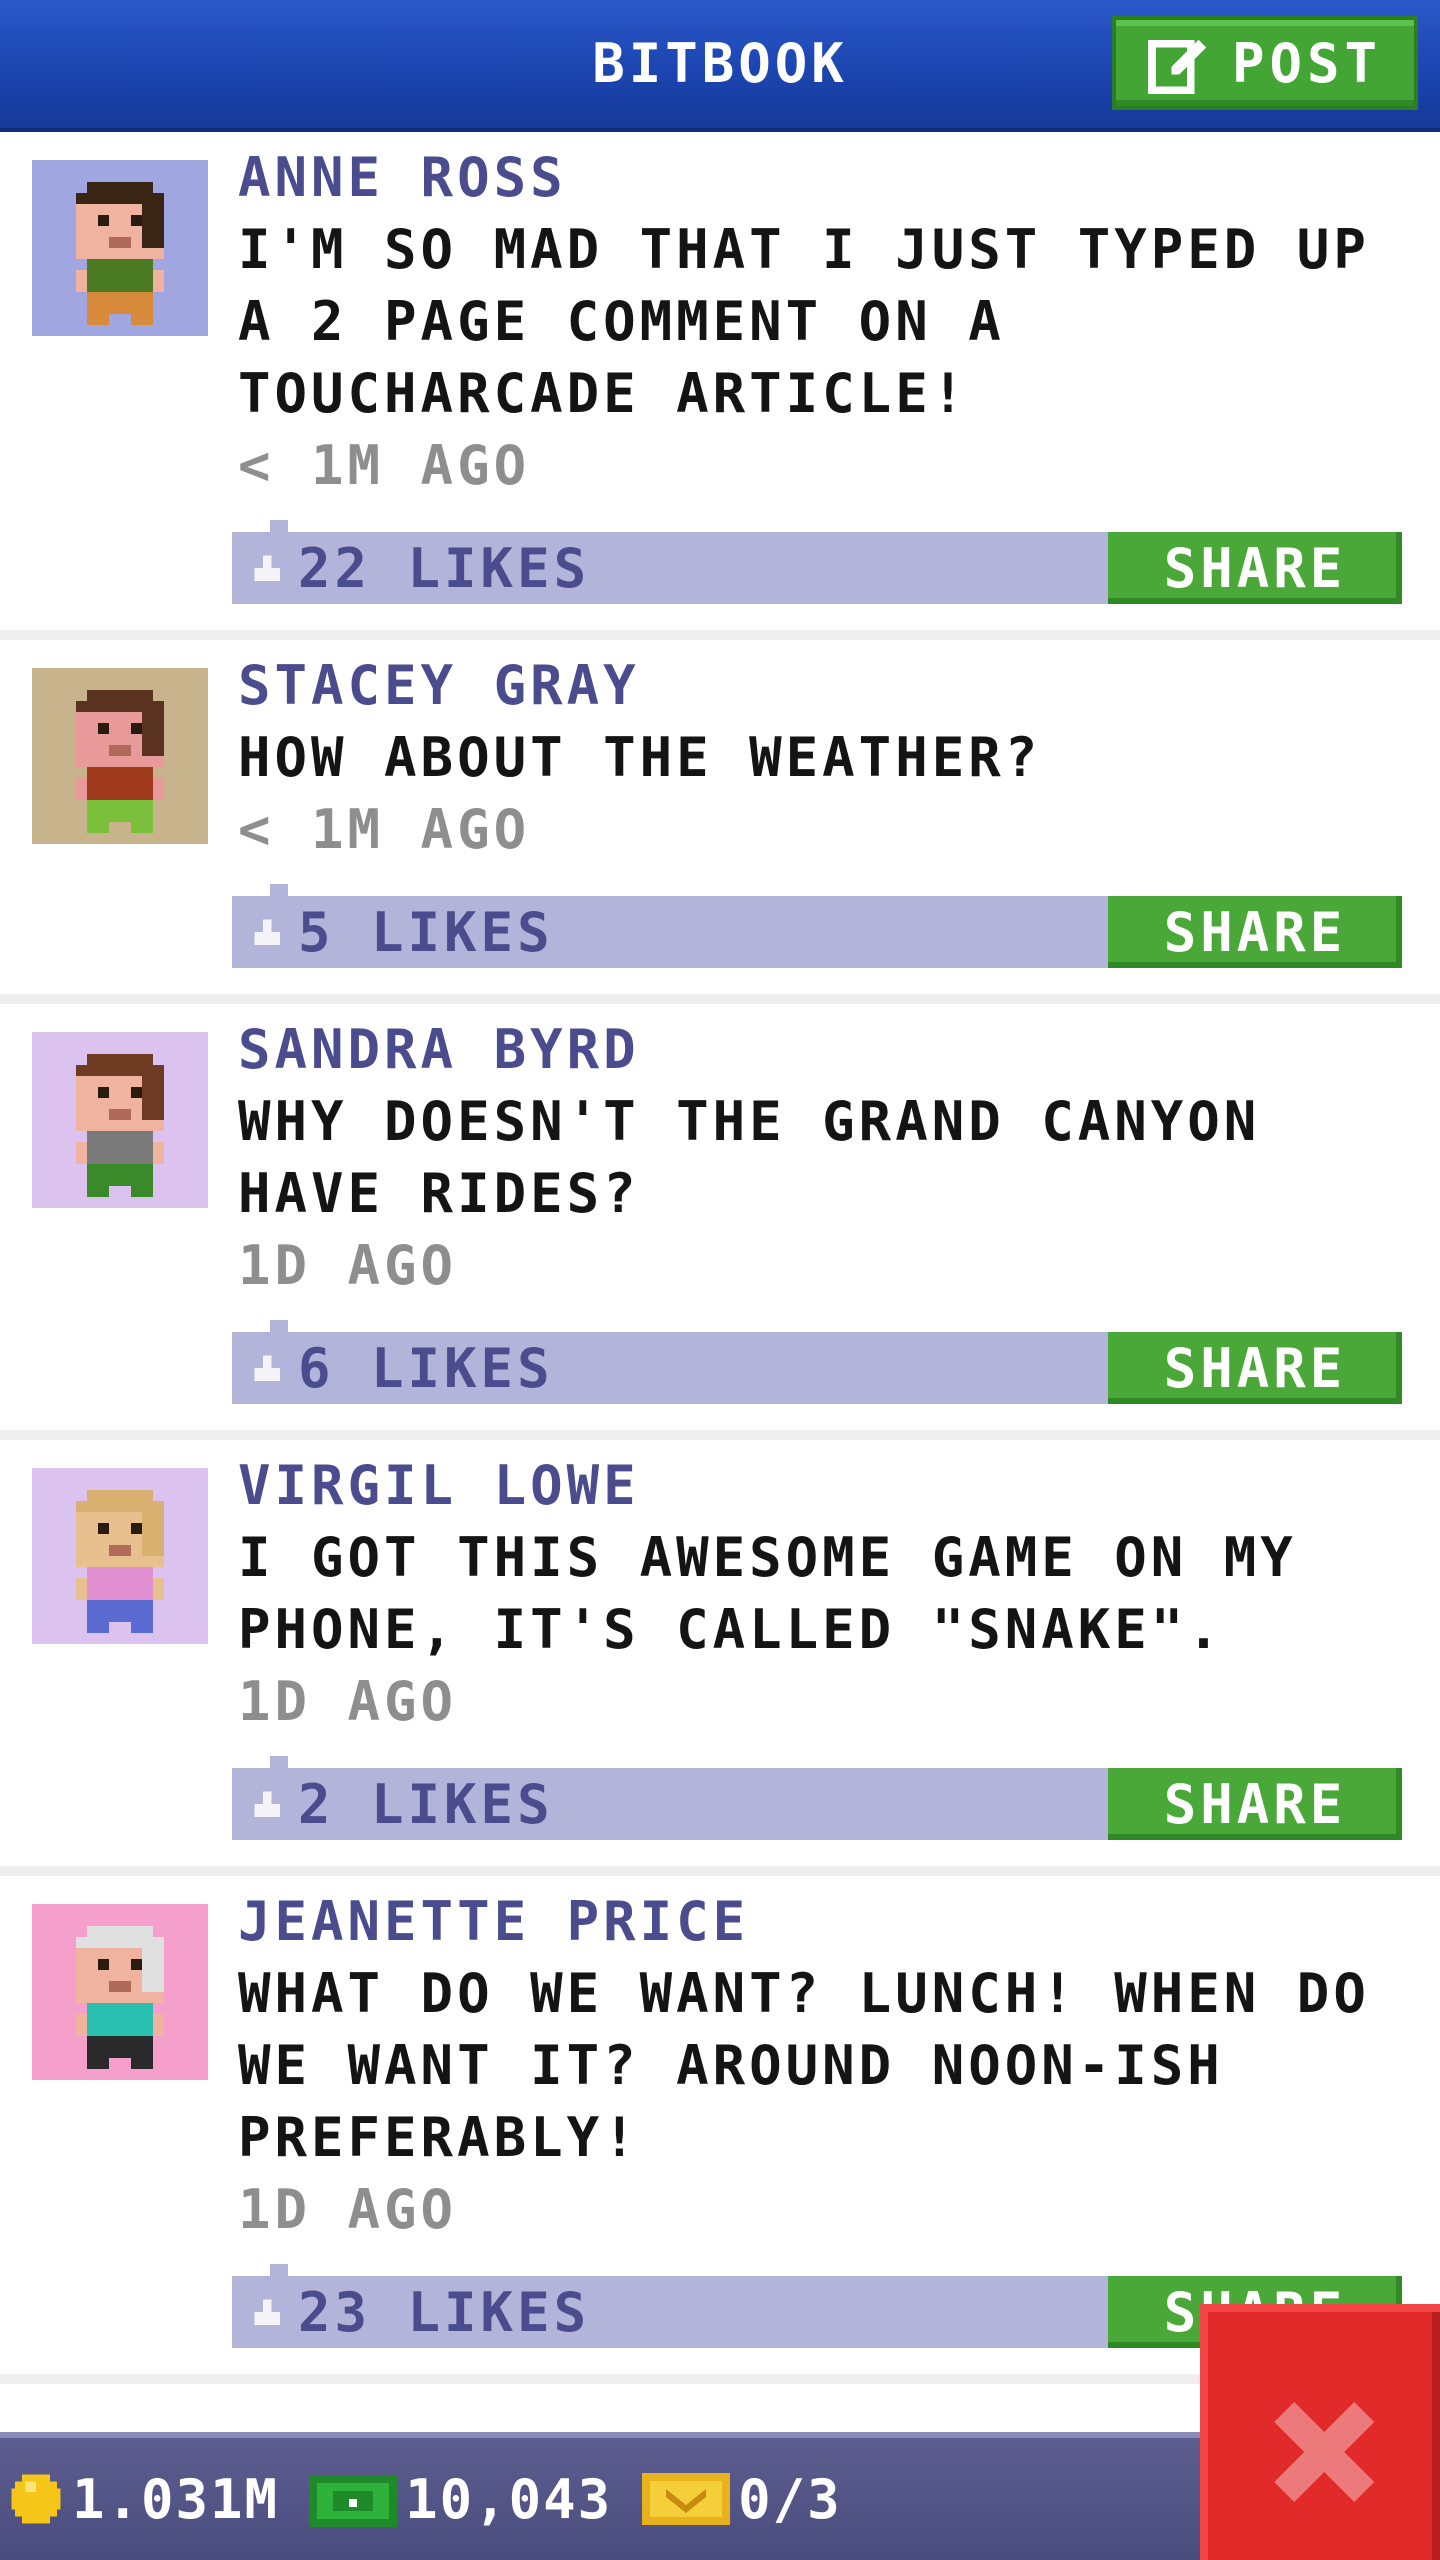 The height and width of the screenshot is (2560, 1440). What do you see at coordinates (817, 1362) in the screenshot?
I see `post-action-bar: 6 LIKES SHARE` at bounding box center [817, 1362].